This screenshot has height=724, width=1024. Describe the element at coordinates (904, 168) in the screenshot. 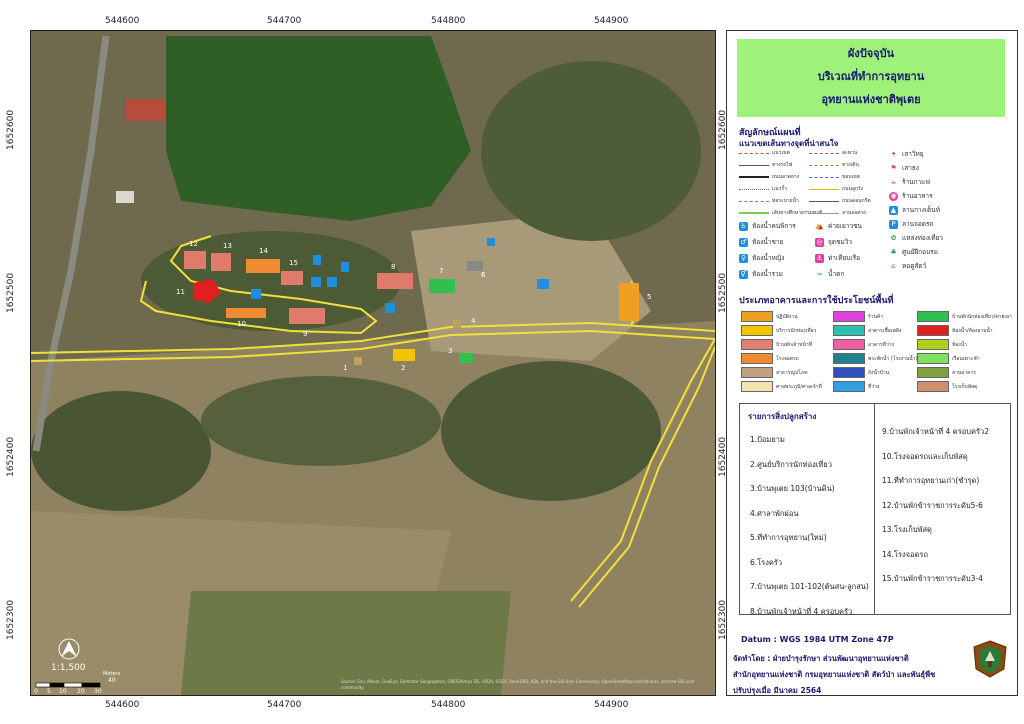

I see `legend-symbol-item: ⚑ เสาธง` at that location.